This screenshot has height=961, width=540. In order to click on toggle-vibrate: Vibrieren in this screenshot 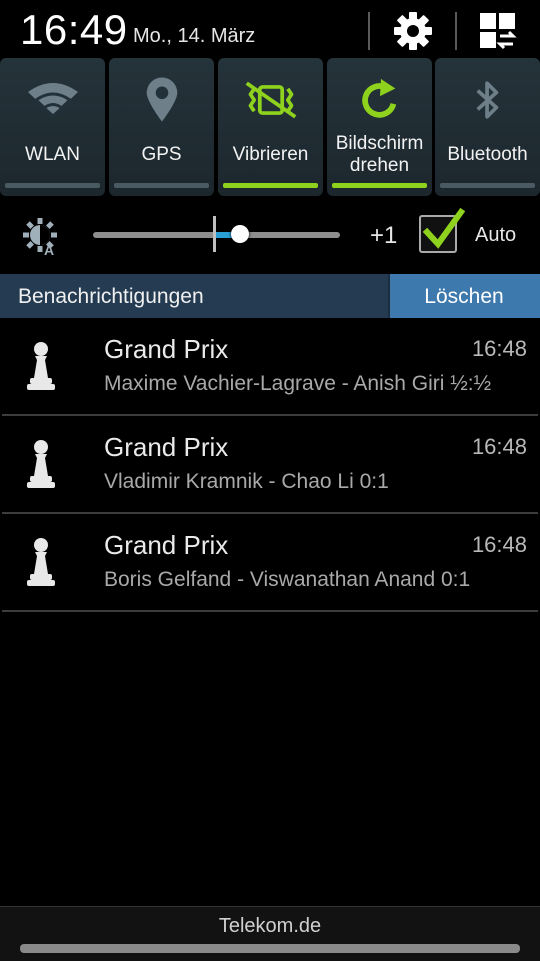, I will do `click(270, 127)`.